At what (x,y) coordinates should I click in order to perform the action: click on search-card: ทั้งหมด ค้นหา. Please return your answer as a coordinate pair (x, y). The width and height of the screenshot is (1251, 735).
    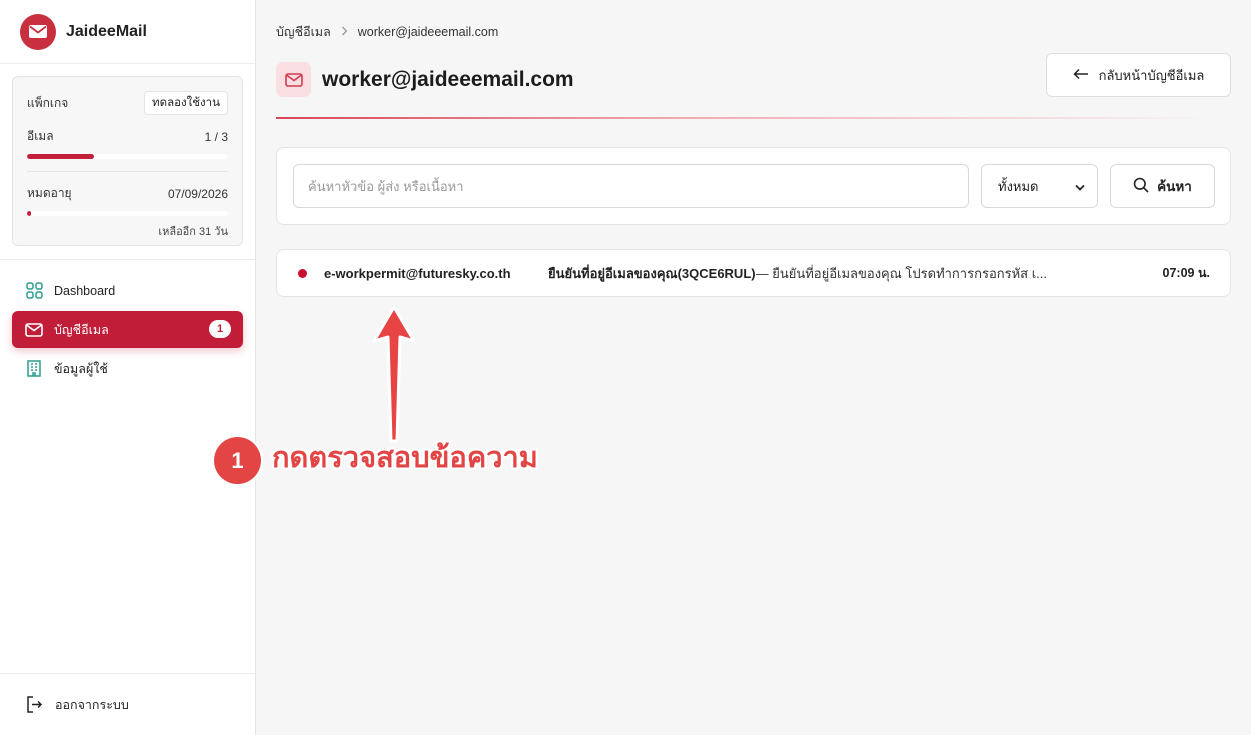
    Looking at the image, I should click on (753, 186).